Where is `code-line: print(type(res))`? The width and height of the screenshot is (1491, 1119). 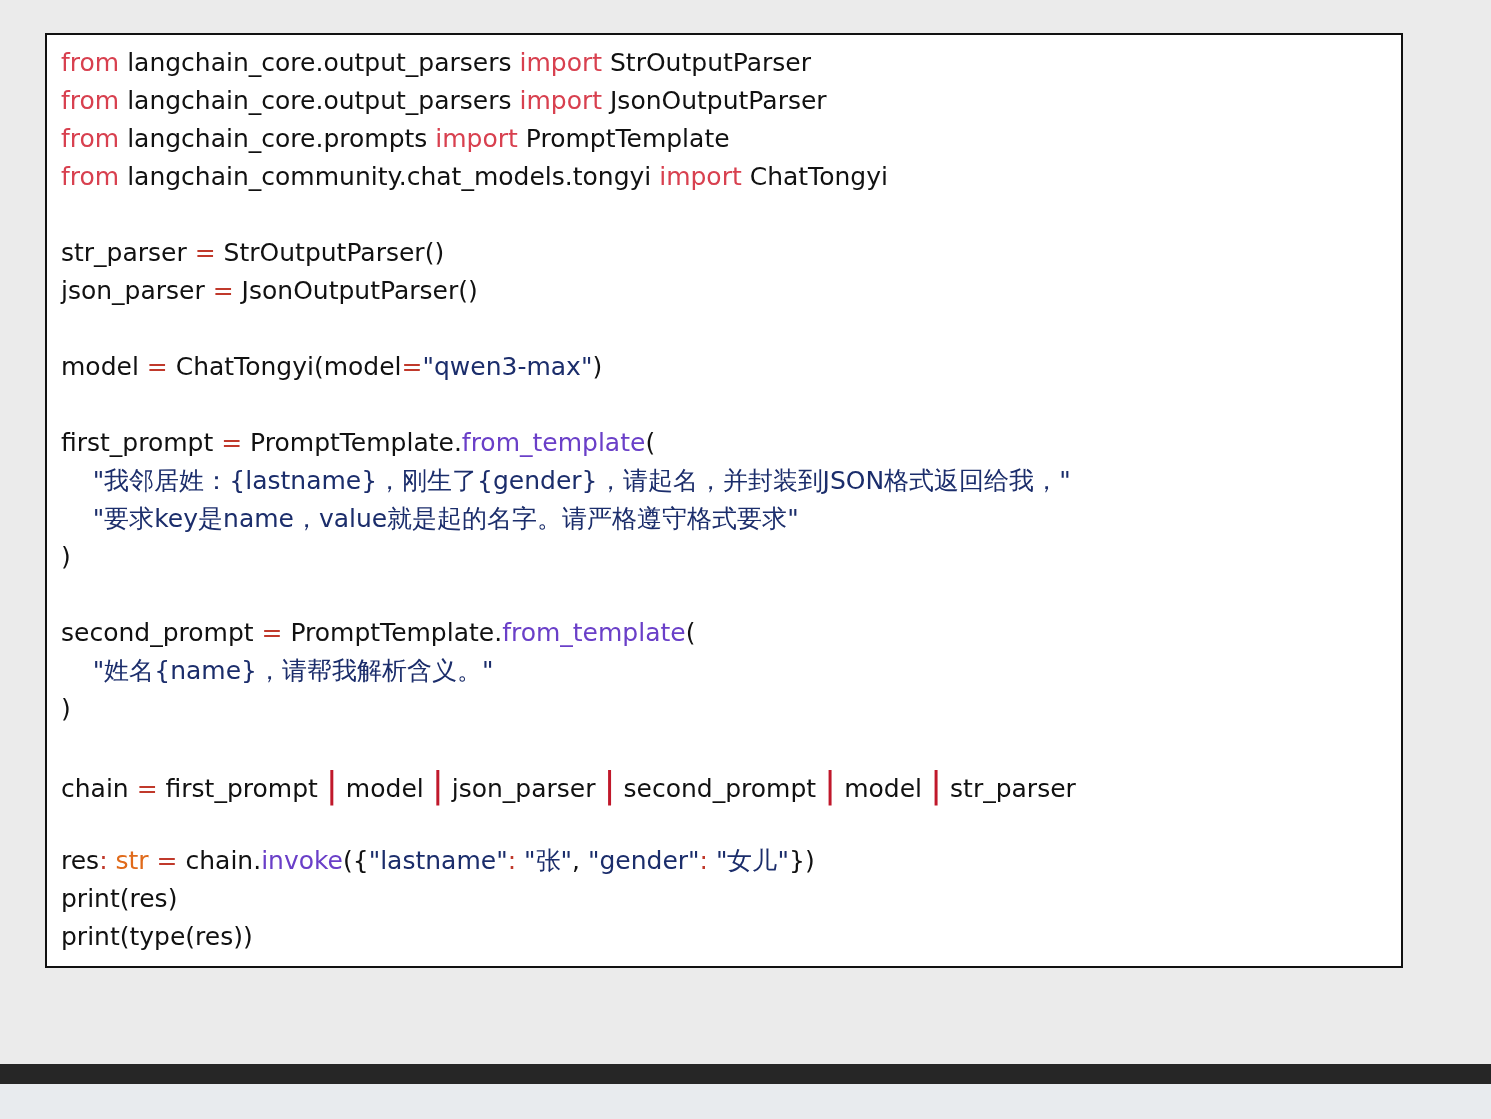
code-line: print(type(res)) is located at coordinates (157, 937).